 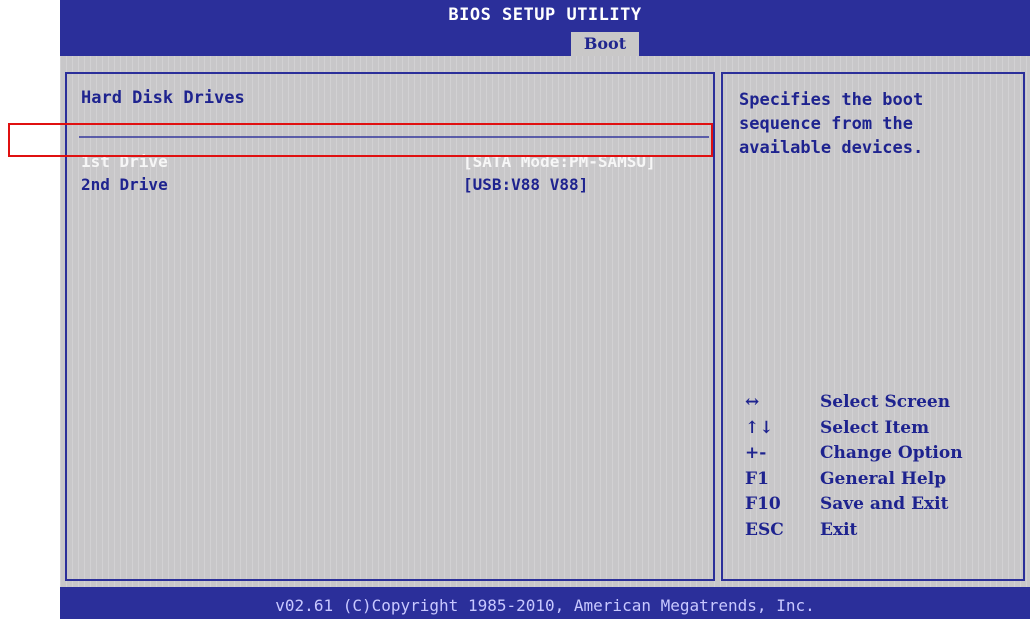 What do you see at coordinates (163, 98) in the screenshot?
I see `section-title: Hard Disk Drives` at bounding box center [163, 98].